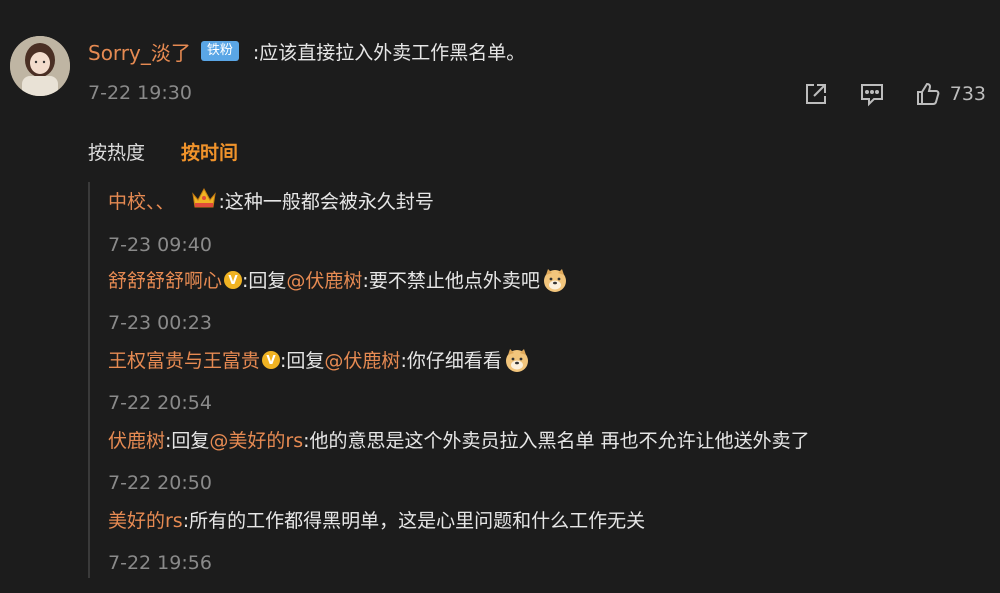 The image size is (1000, 593). I want to click on like-icon, so click(928, 93).